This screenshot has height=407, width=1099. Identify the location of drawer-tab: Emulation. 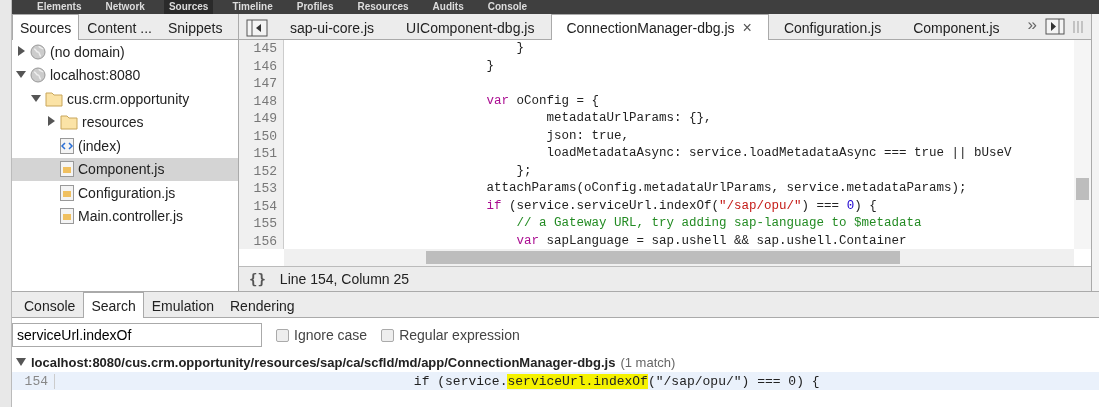
(182, 305).